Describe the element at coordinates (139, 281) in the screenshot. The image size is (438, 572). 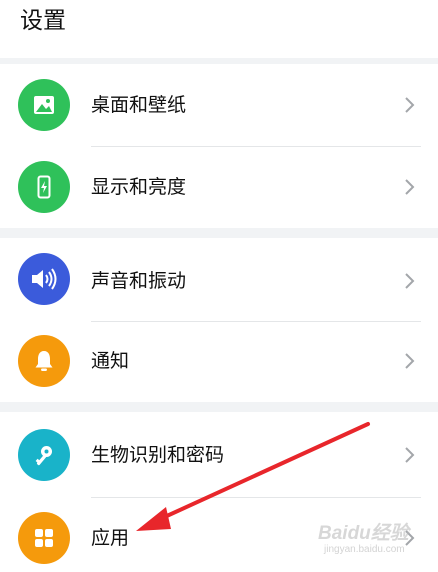
I see `settings-item-label: 声音和振动` at that location.